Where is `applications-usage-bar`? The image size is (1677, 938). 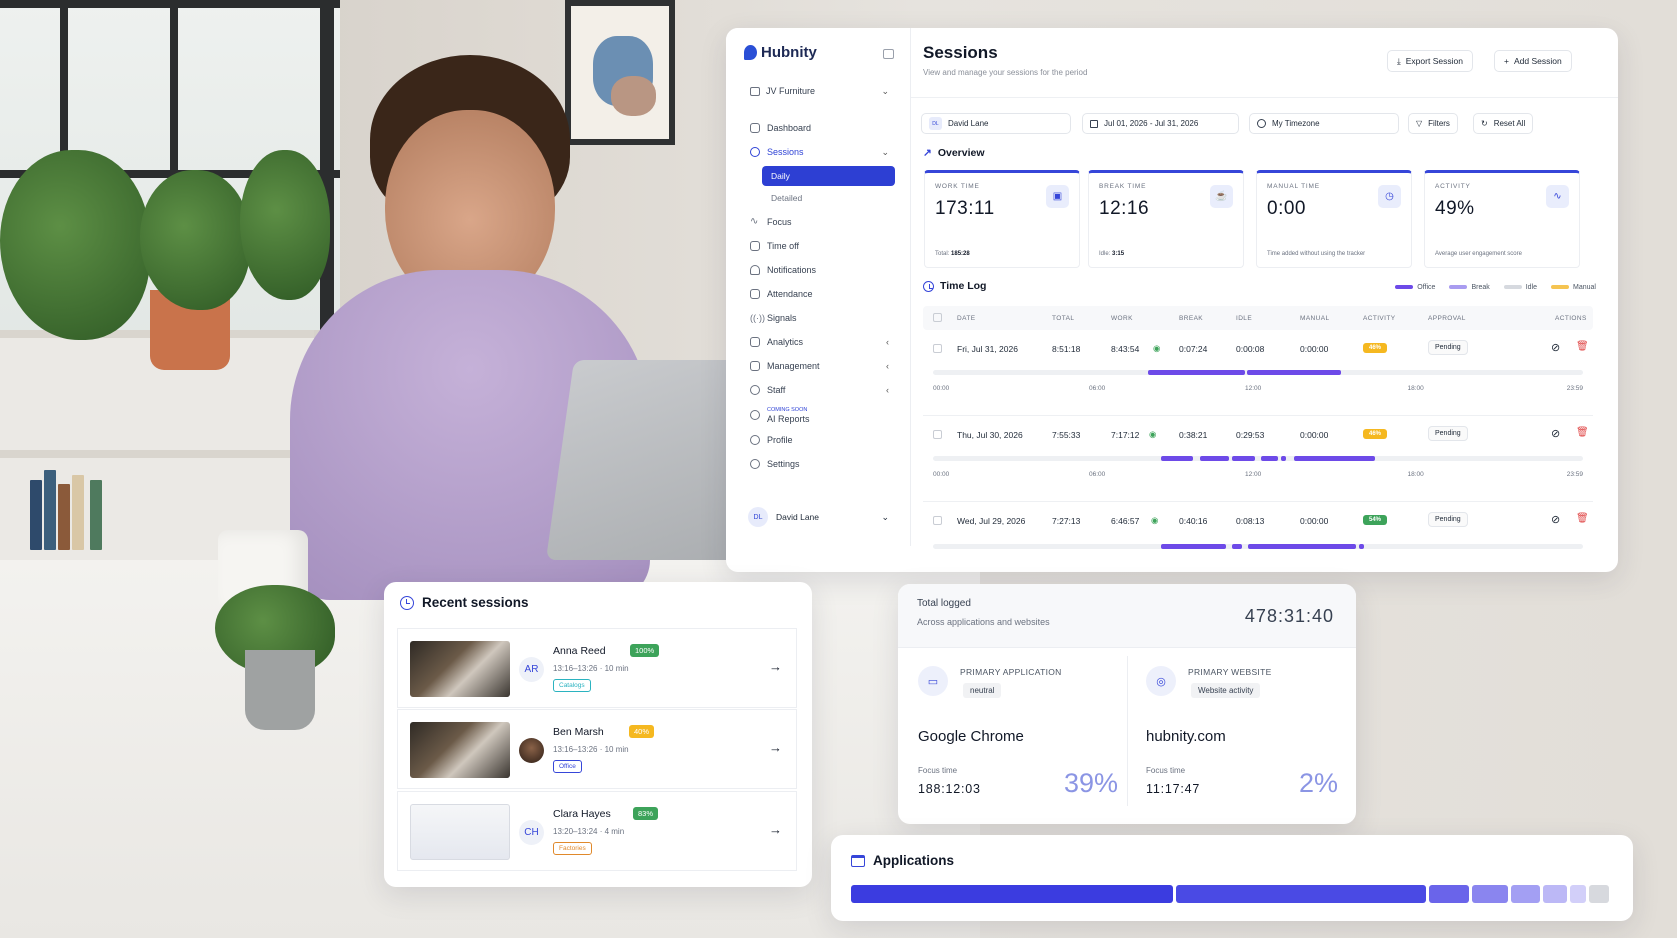
applications-usage-bar is located at coordinates (1230, 894).